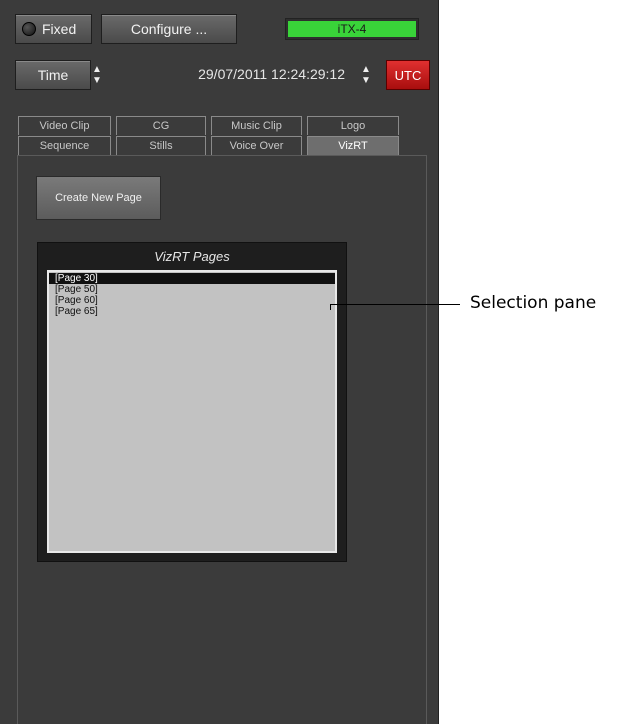 The image size is (635, 724). Describe the element at coordinates (192, 300) in the screenshot. I see `list-item: [Page 60]` at that location.